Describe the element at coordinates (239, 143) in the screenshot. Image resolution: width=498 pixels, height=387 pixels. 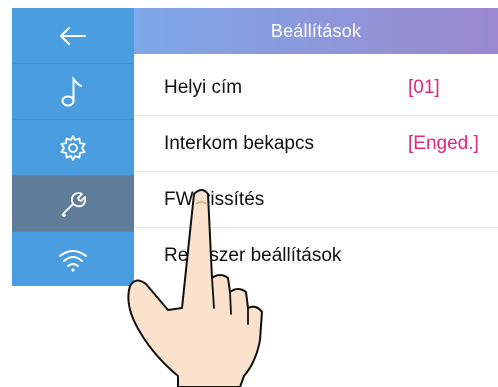
I see `setting-label: Interkom bekapcs` at that location.